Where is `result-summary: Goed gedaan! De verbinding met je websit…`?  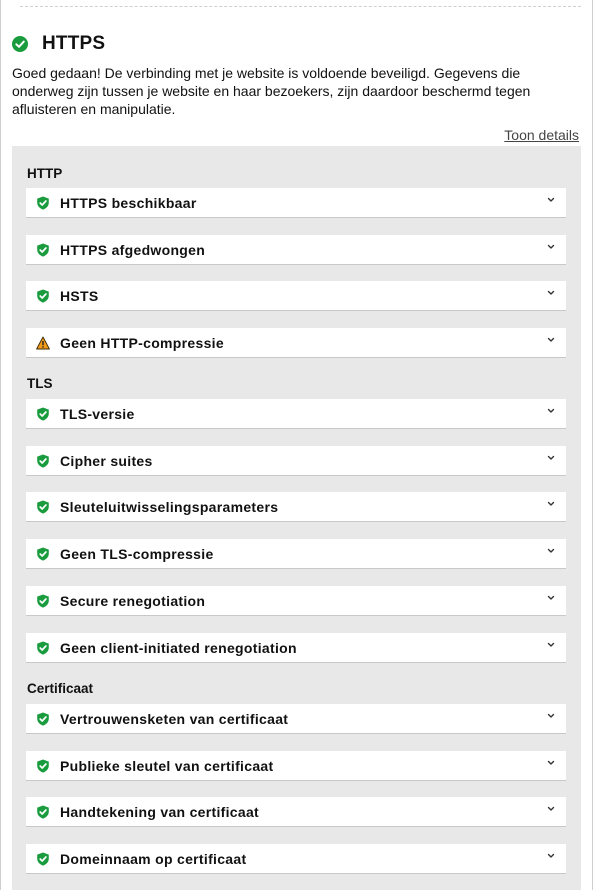 result-summary: Goed gedaan! De verbinding met je websit… is located at coordinates (271, 91).